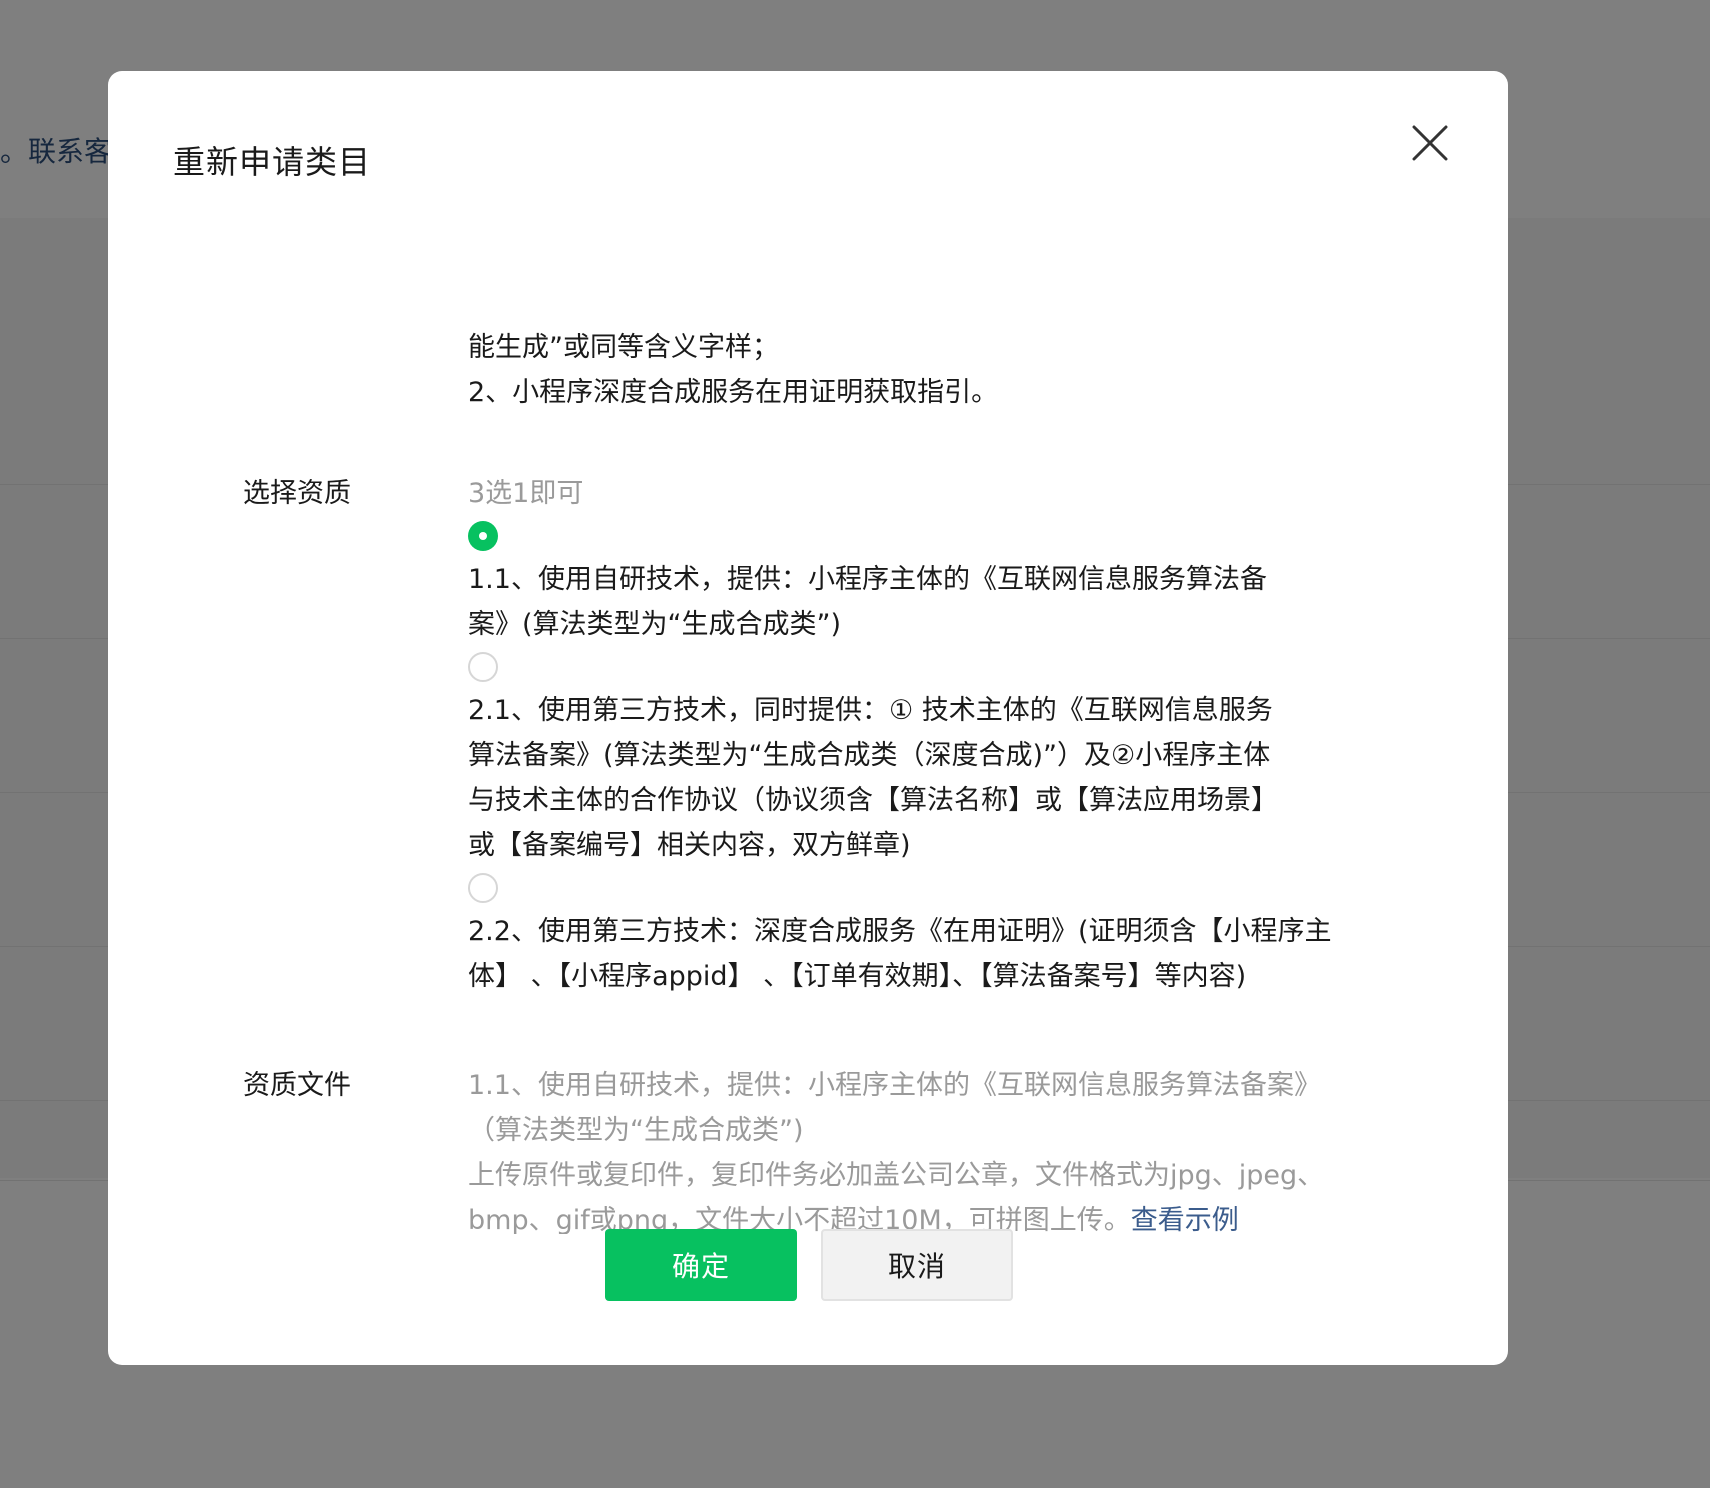 The width and height of the screenshot is (1710, 1488). What do you see at coordinates (526, 493) in the screenshot?
I see `qualification-hint: 3选1即可` at bounding box center [526, 493].